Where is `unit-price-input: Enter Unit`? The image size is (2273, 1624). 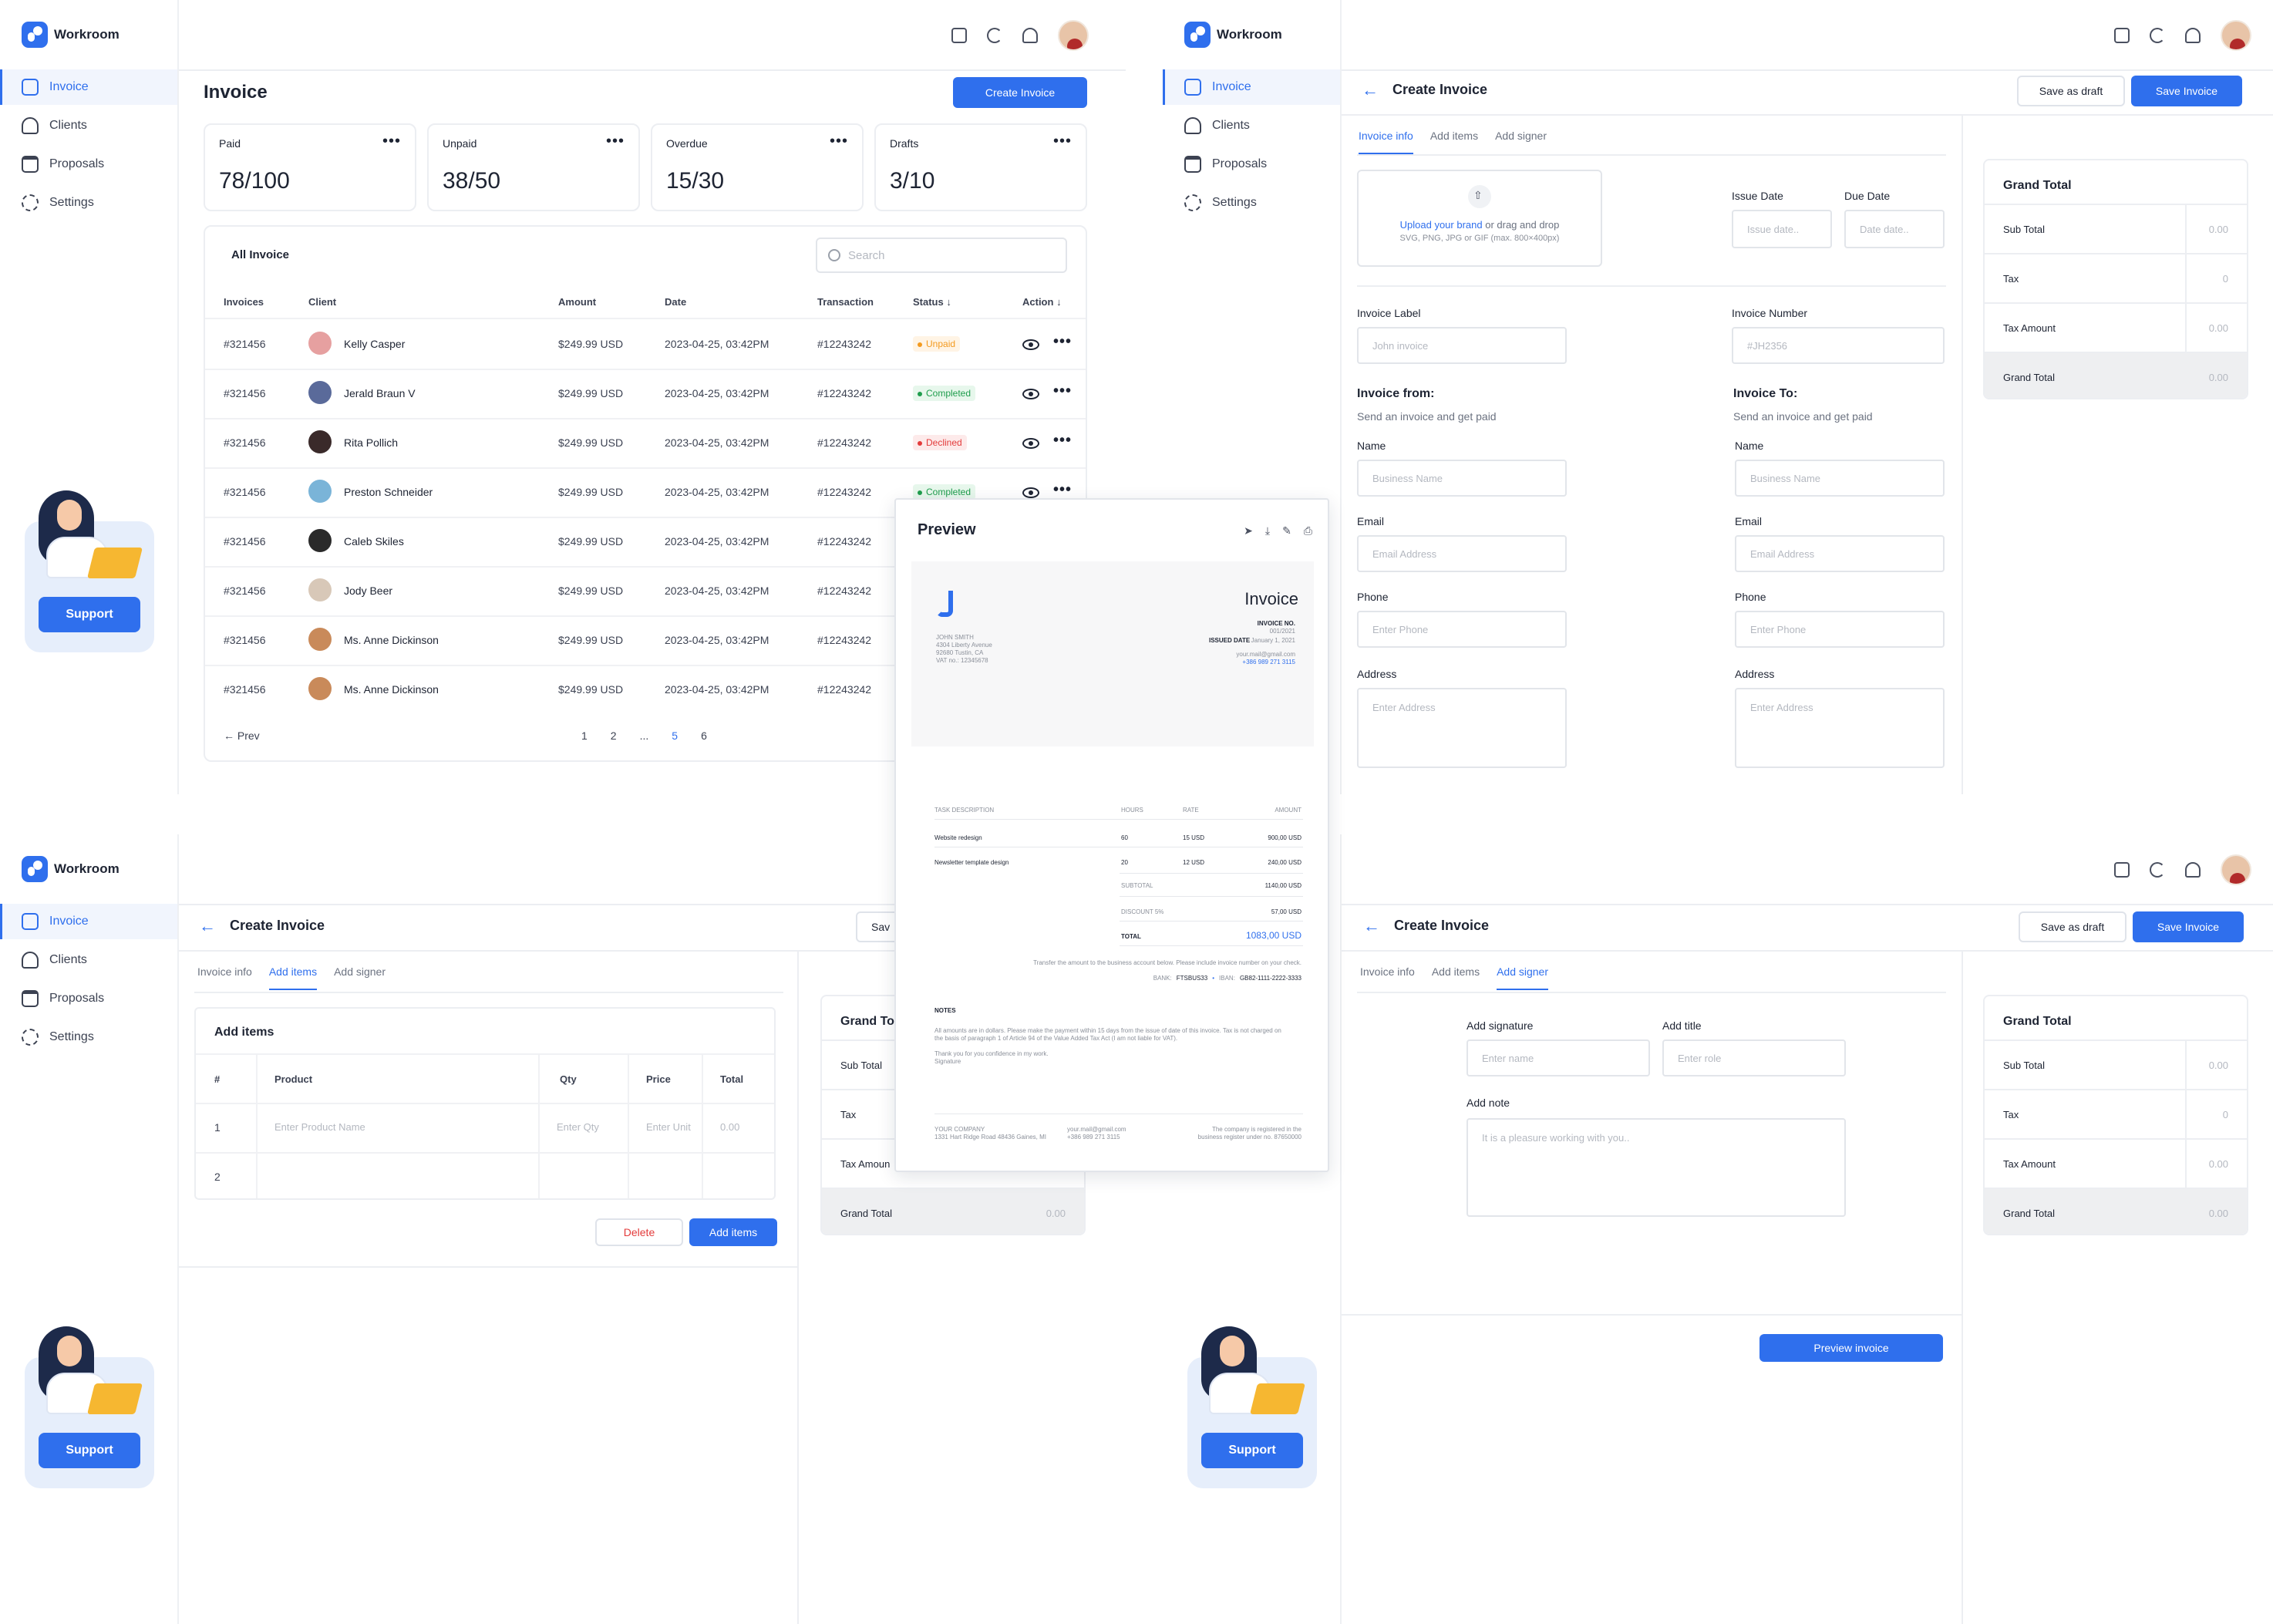 unit-price-input: Enter Unit is located at coordinates (668, 1127).